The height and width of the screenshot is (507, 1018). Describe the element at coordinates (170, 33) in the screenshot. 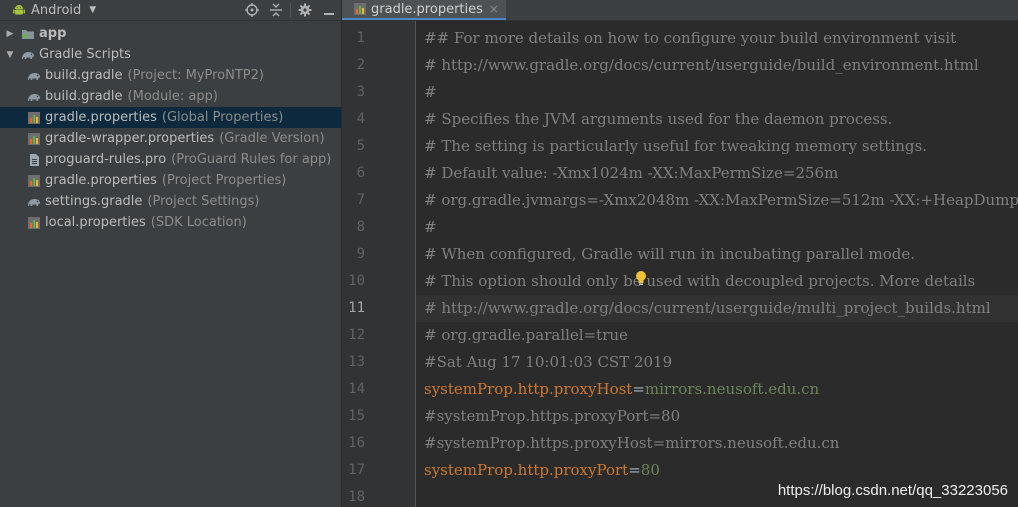

I see `tree-item: ▶ app` at that location.